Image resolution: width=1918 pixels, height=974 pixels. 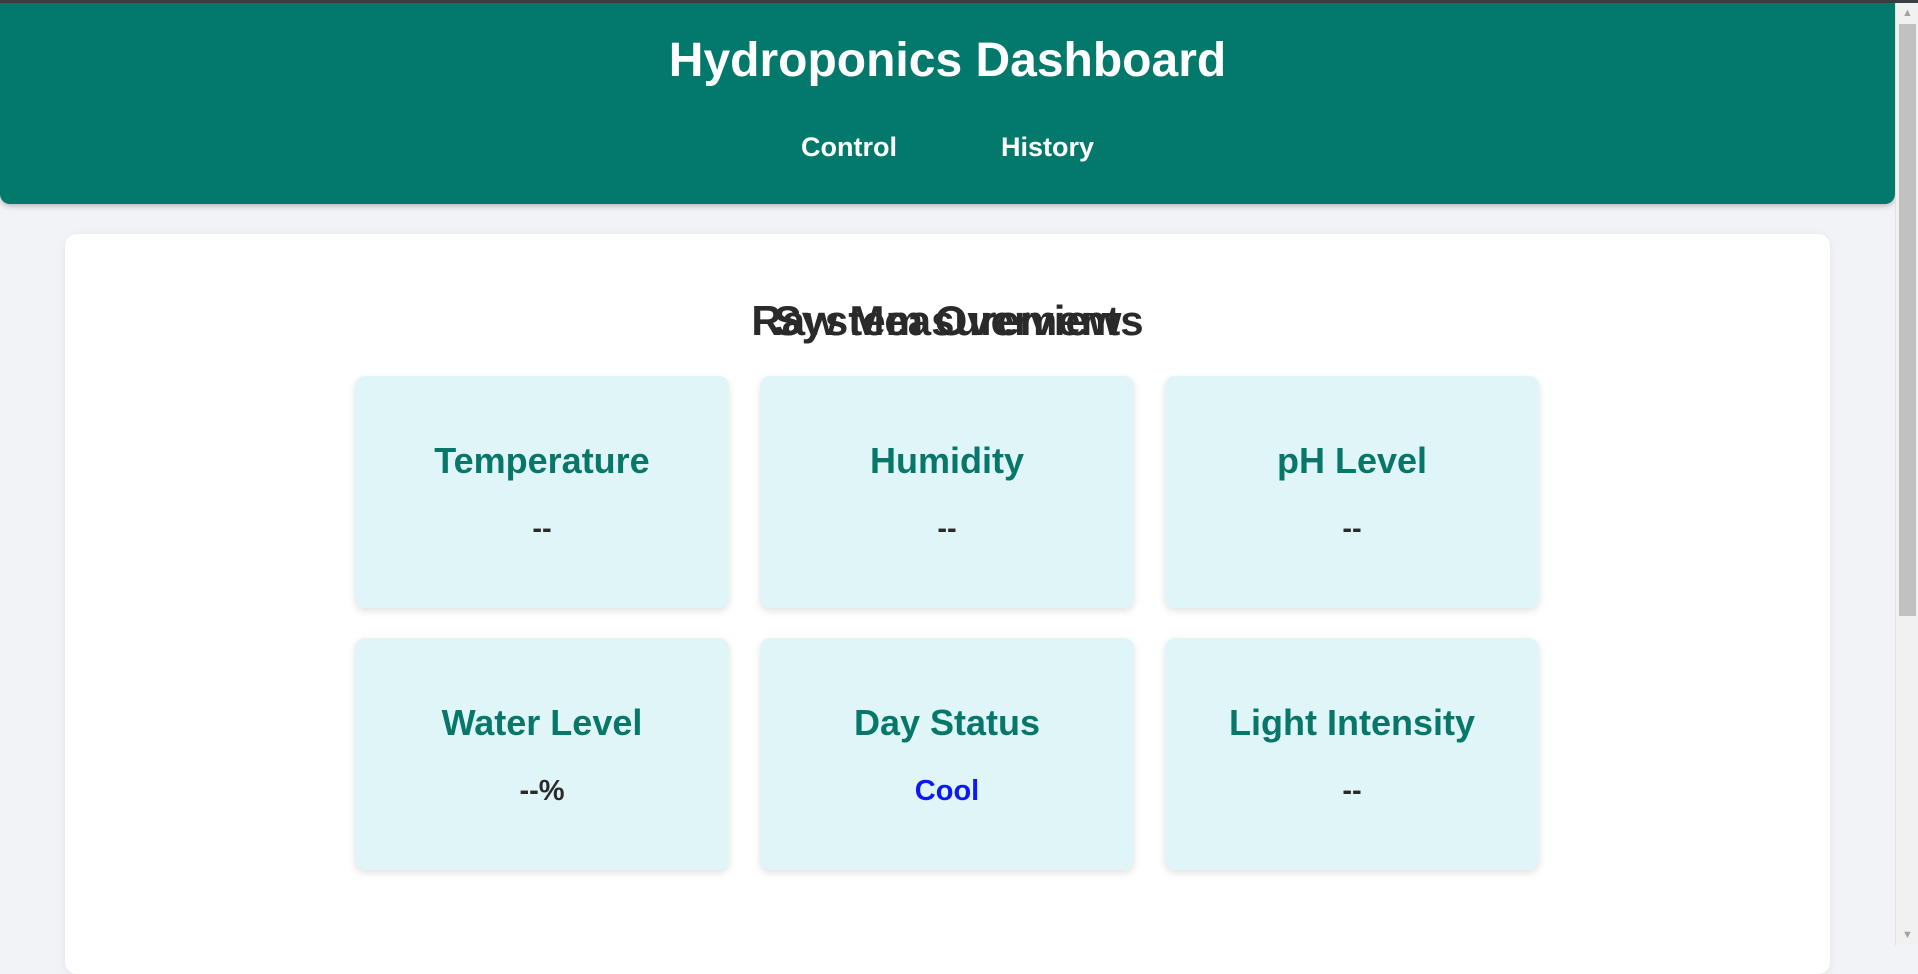 What do you see at coordinates (542, 754) in the screenshot?
I see `card-water-level: Water Level --%` at bounding box center [542, 754].